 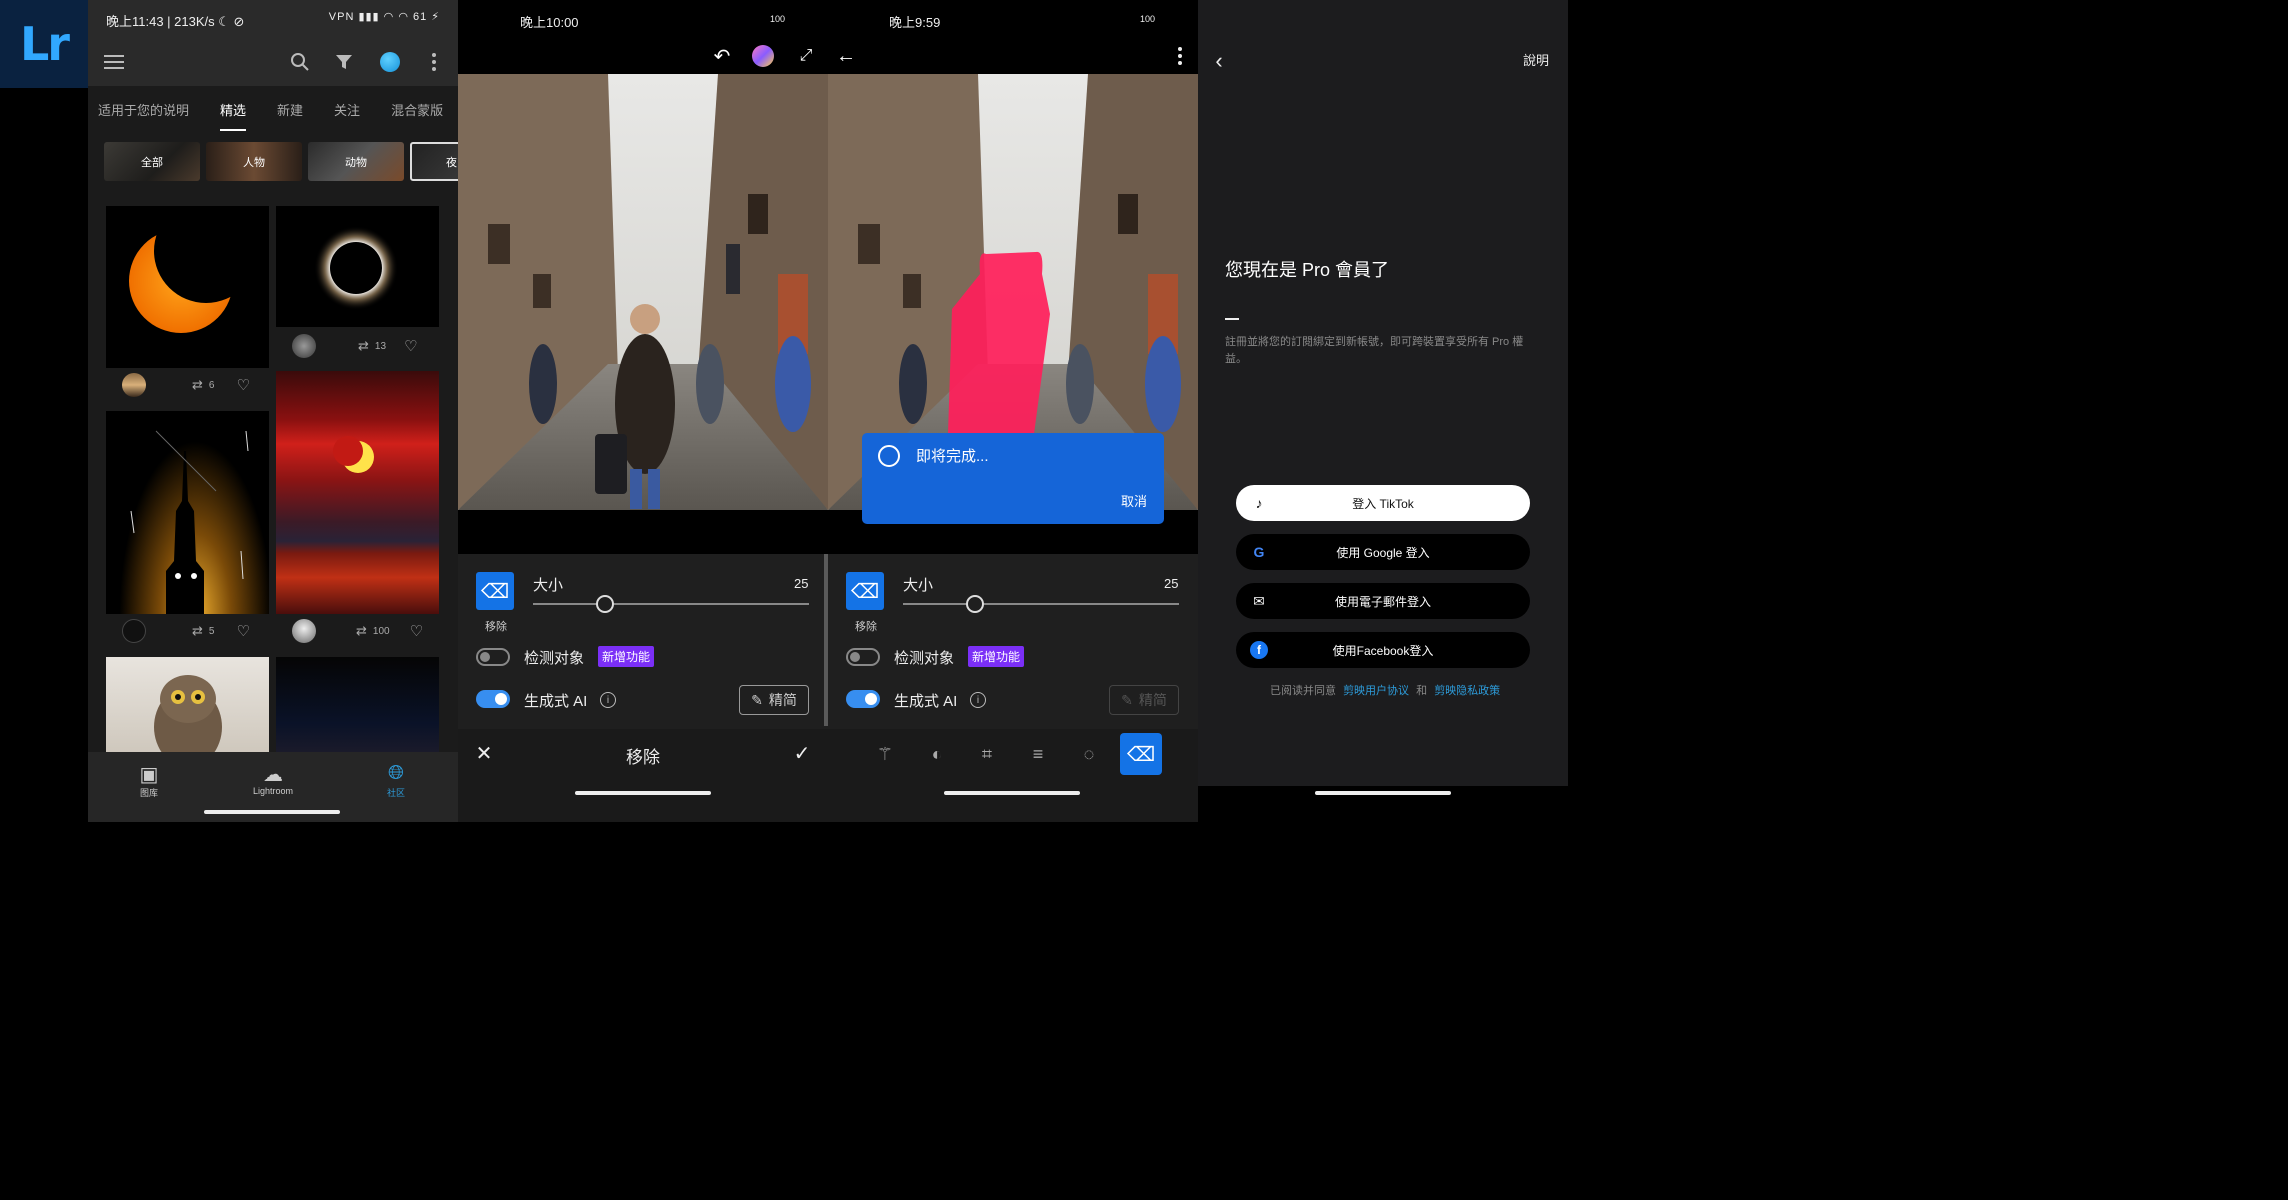 I want to click on nav-lightroom-label: Lightroom, so click(x=273, y=791).